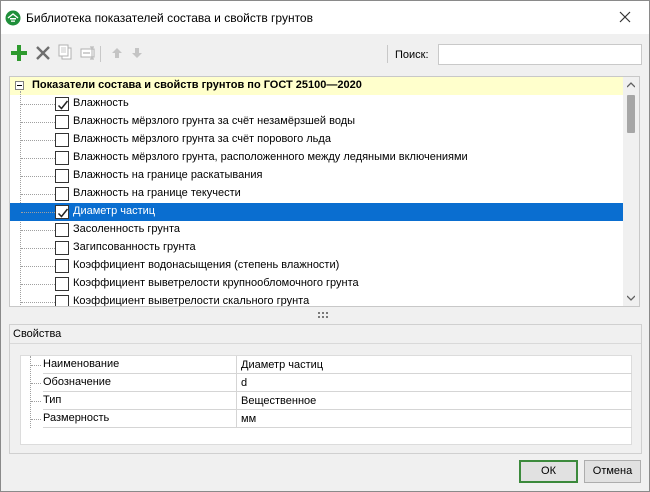 Image resolution: width=650 pixels, height=492 pixels. I want to click on tree-item-label: Засоленность грунта, so click(127, 229).